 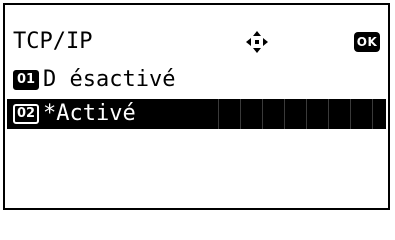 I want to click on option-label: *Activé, so click(x=89, y=113).